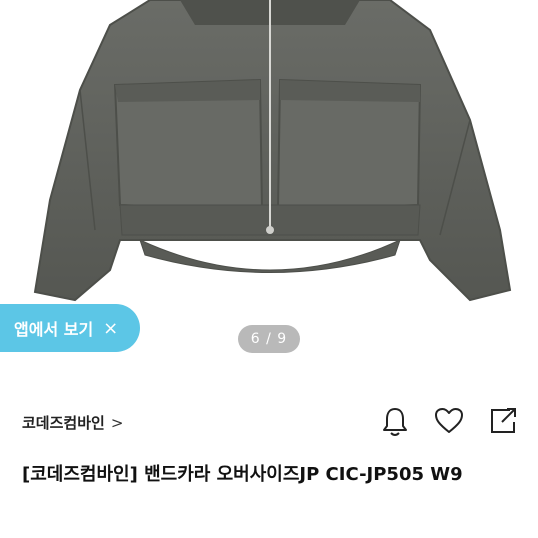  Describe the element at coordinates (54, 329) in the screenshot. I see `open-in-app-label: 앱에서 보기` at that location.